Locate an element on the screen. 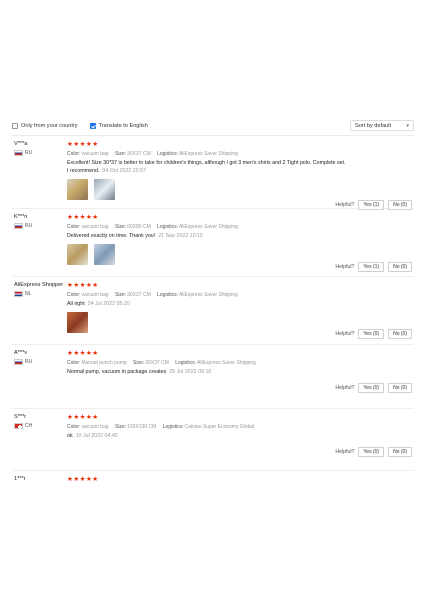  only-country-label: Only from your country is located at coordinates (49, 125).